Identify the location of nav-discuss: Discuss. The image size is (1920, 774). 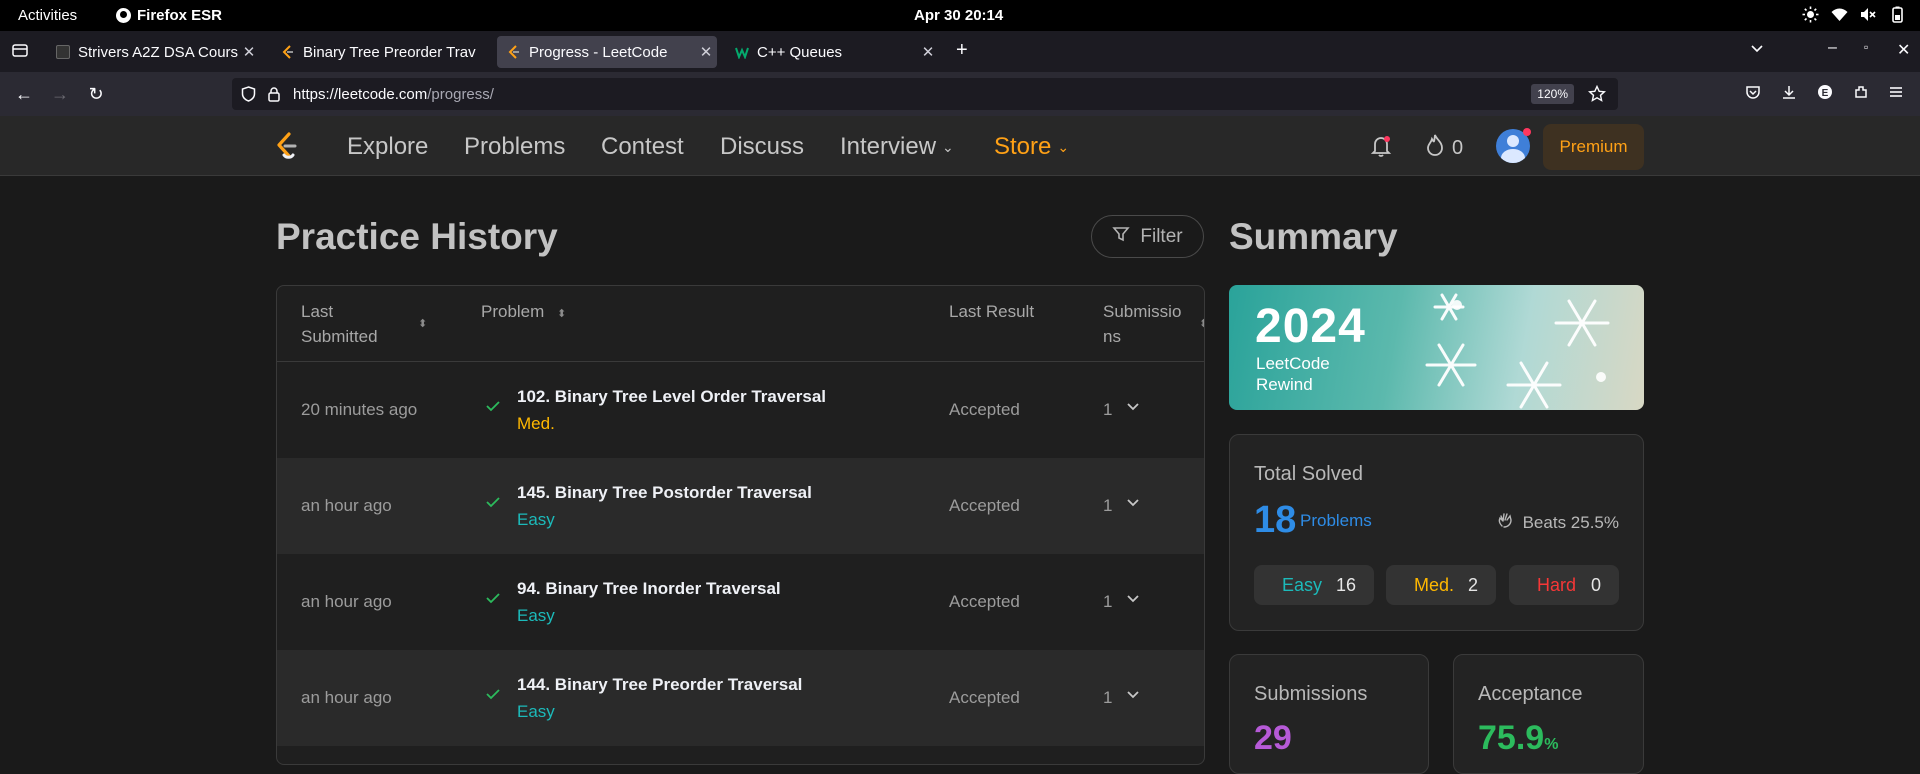
(762, 147).